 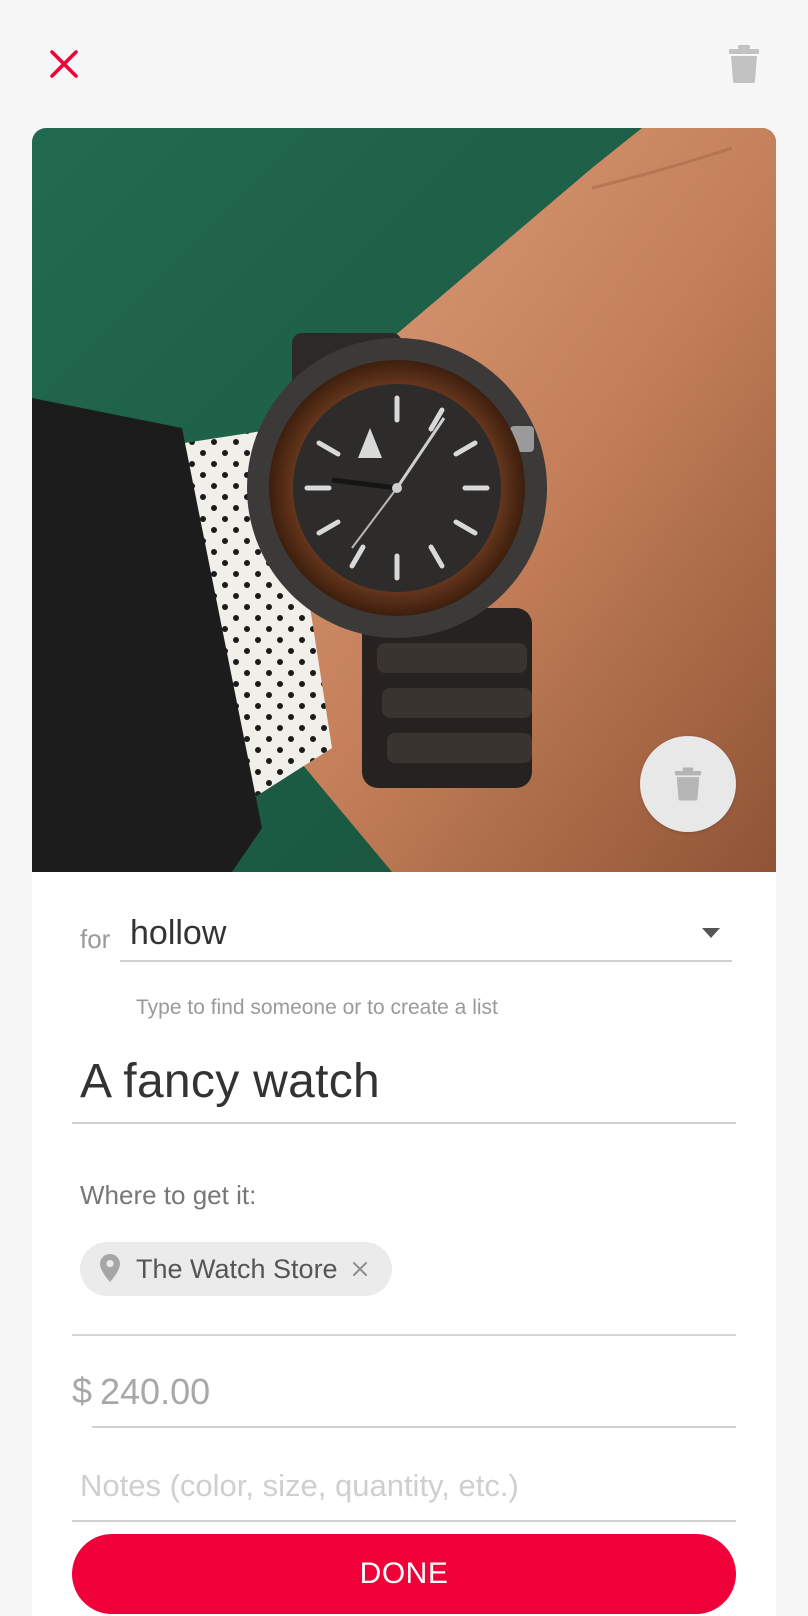 What do you see at coordinates (404, 1335) in the screenshot?
I see `divider` at bounding box center [404, 1335].